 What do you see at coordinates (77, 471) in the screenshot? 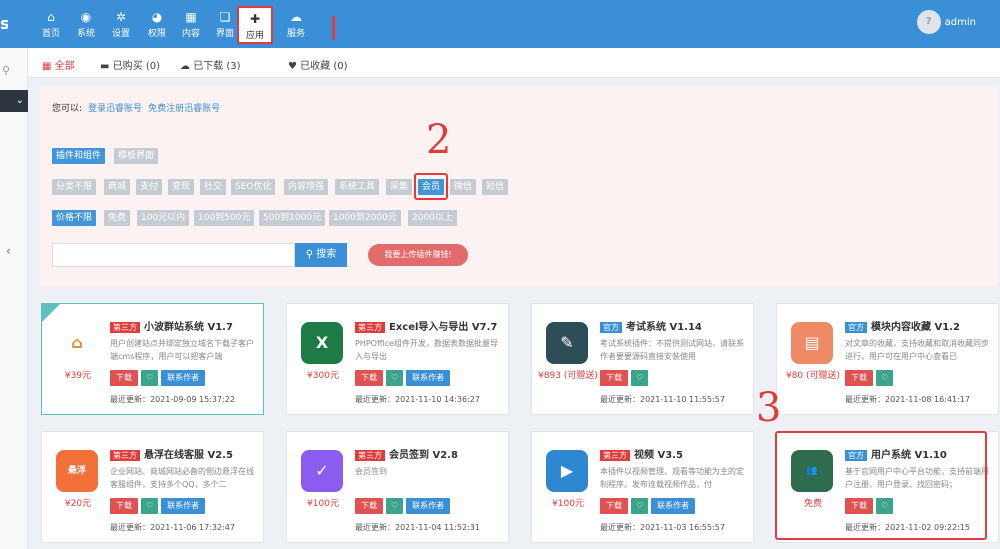
I see `plugin-image: 悬浮` at bounding box center [77, 471].